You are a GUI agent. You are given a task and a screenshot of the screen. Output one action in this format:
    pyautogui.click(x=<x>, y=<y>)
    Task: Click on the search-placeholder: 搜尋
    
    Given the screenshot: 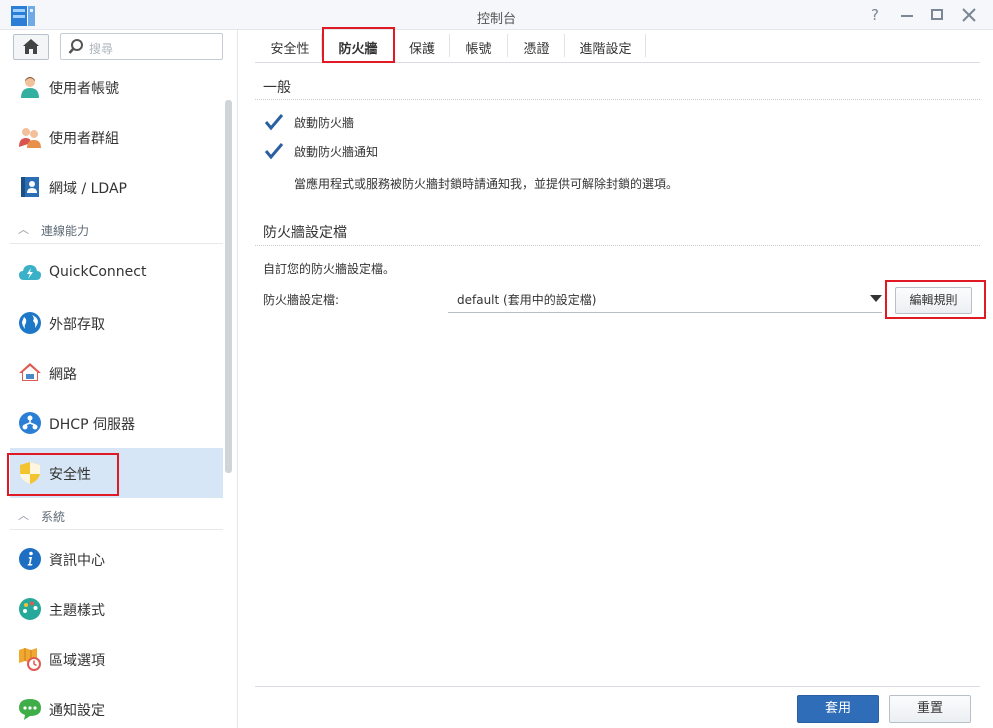 What is the action you would take?
    pyautogui.click(x=101, y=49)
    